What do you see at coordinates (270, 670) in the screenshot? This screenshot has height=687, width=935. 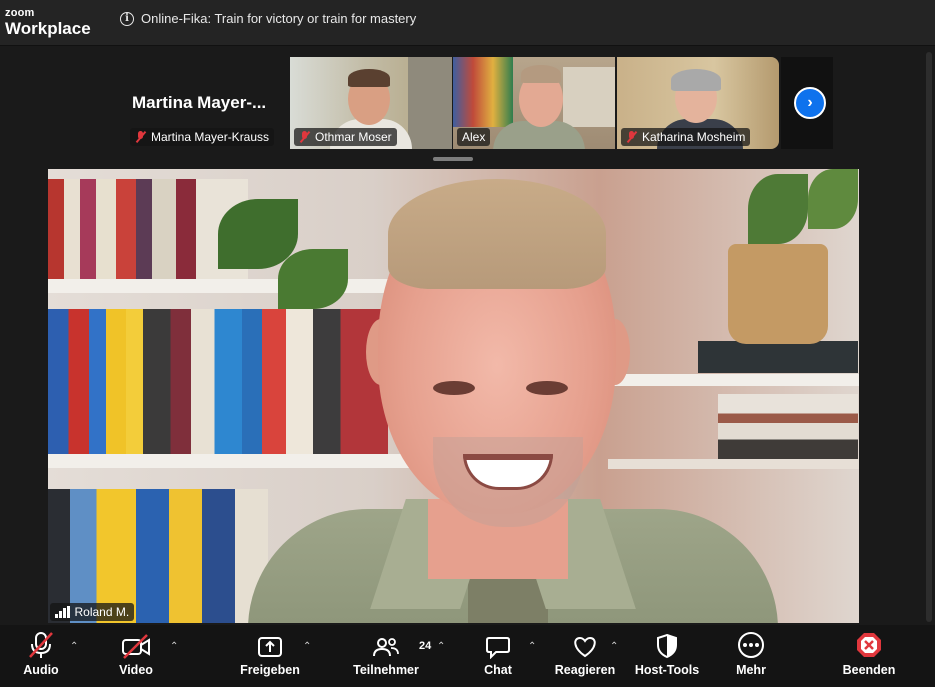 I see `share-label: Freigeben` at bounding box center [270, 670].